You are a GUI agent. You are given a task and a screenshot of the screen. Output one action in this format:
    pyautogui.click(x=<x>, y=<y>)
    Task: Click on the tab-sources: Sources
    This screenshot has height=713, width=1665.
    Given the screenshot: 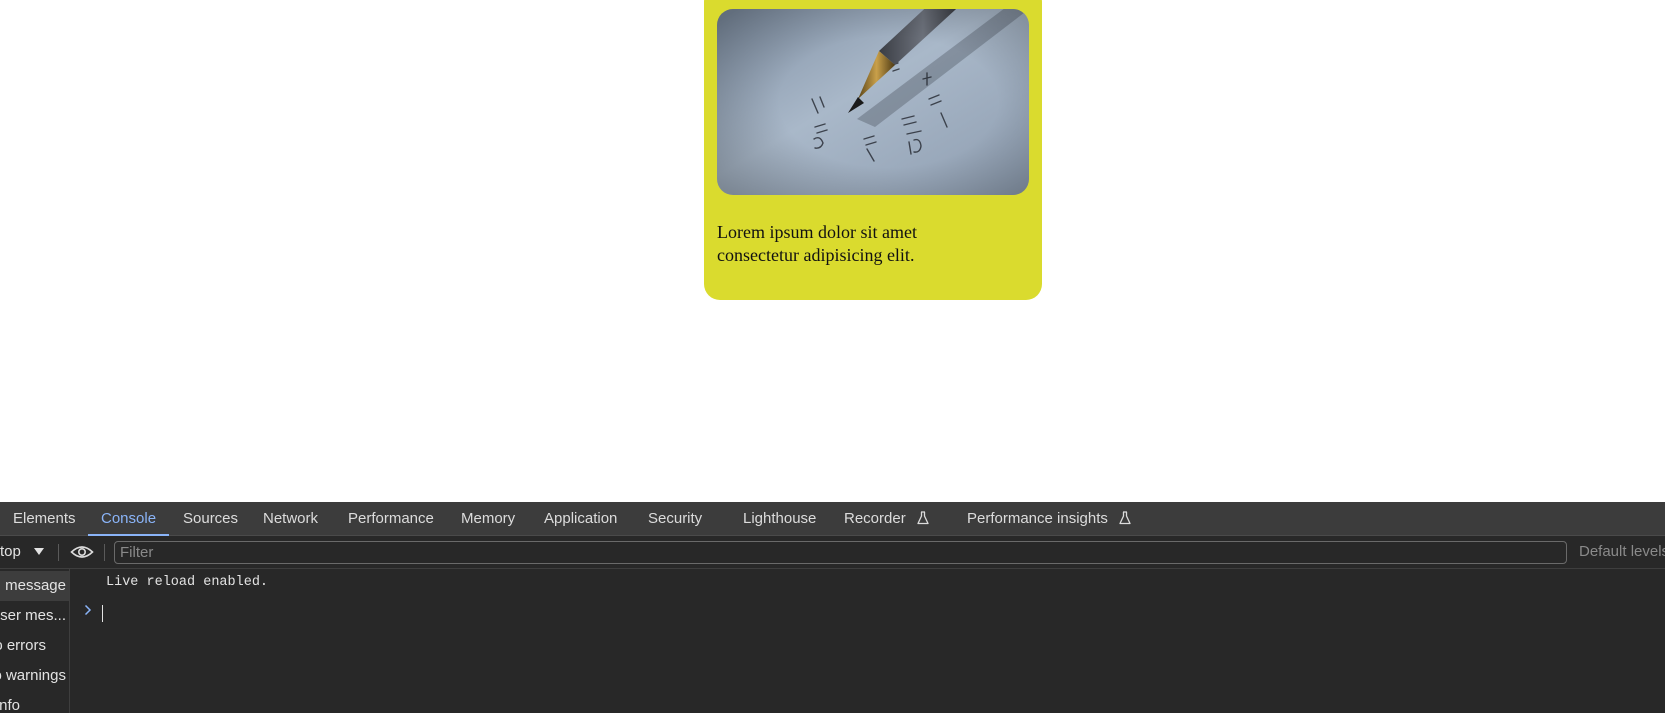 What is the action you would take?
    pyautogui.click(x=210, y=519)
    